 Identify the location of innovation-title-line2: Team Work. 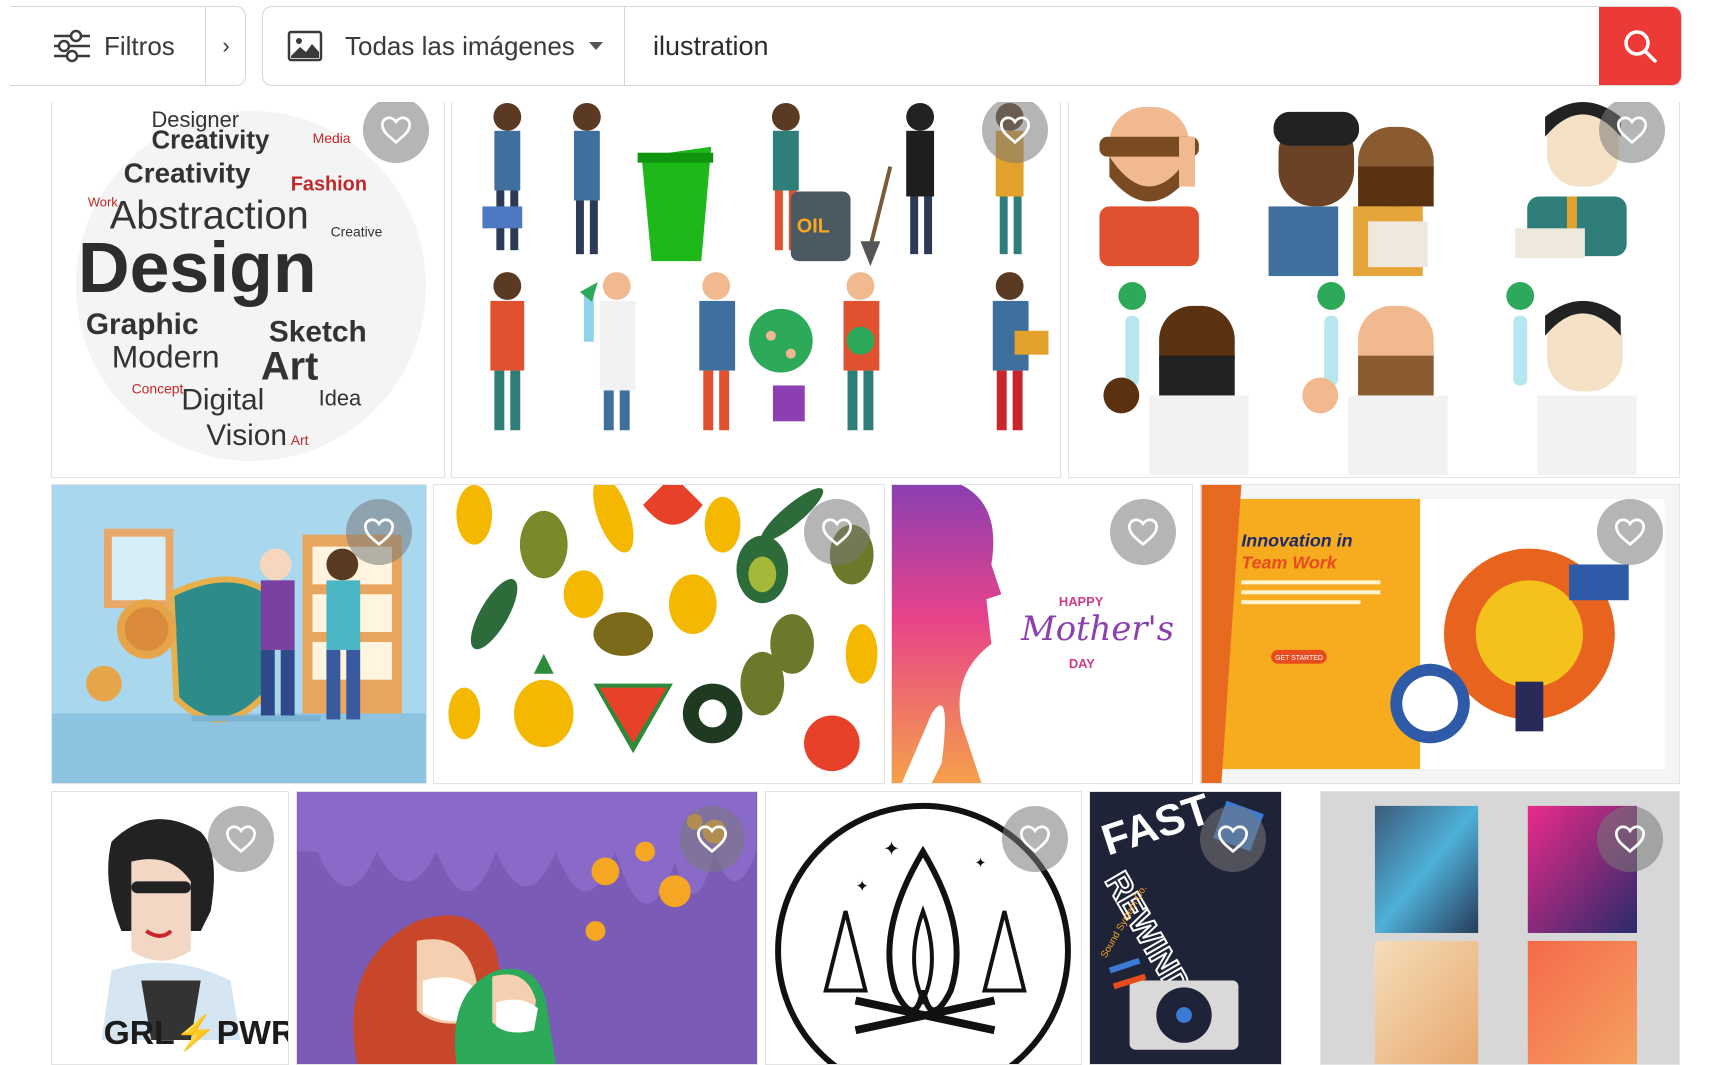
(1289, 562).